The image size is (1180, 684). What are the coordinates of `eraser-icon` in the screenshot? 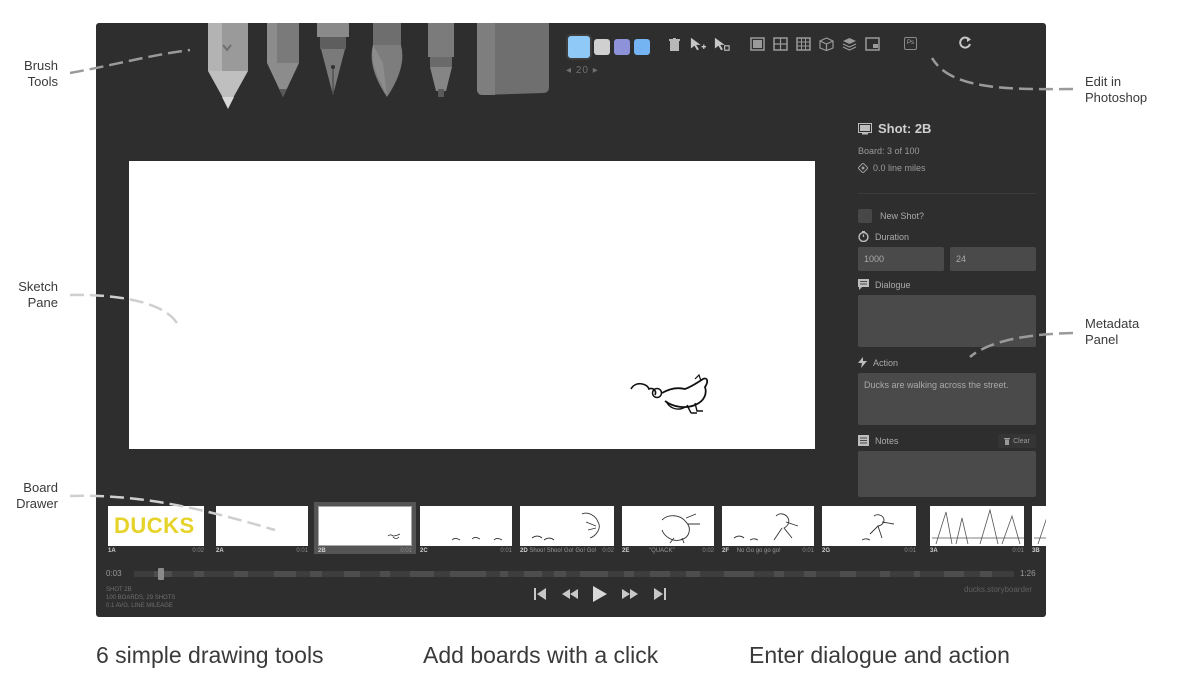 It's located at (513, 61).